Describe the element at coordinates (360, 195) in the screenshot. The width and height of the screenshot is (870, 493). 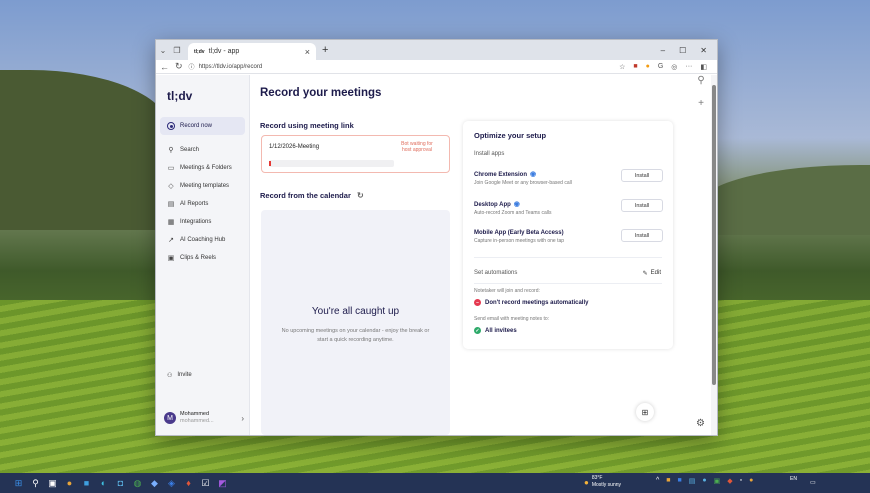
I see `refresh-calendar-icon: ↻` at that location.